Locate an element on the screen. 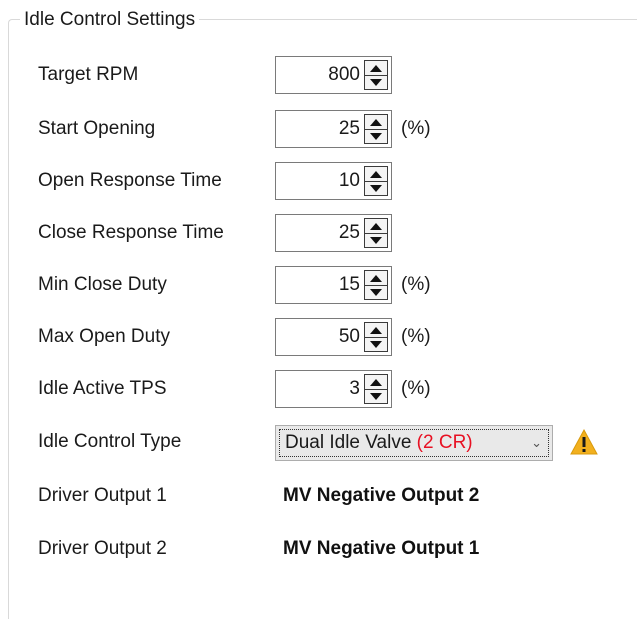 The image size is (637, 619). idle-active-tps-spinbox: 3 is located at coordinates (333, 389).